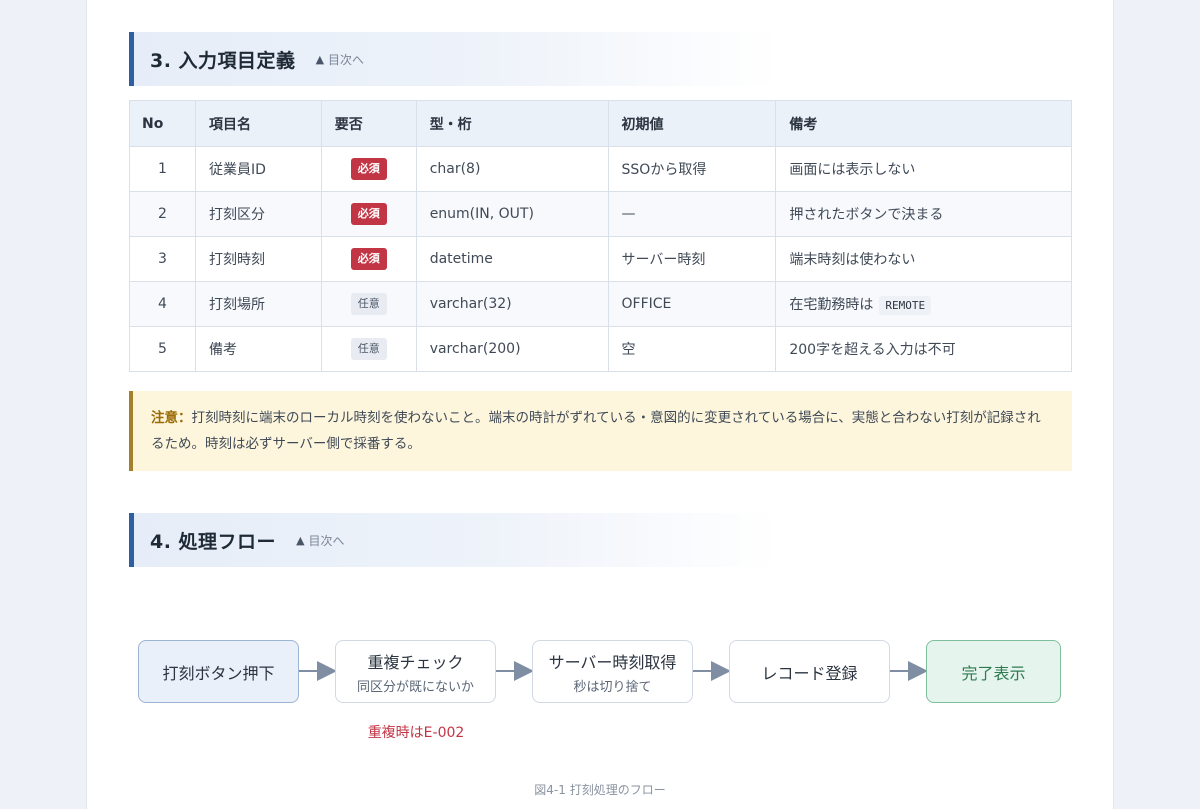 The image size is (1200, 809). I want to click on cell-initial: —, so click(692, 214).